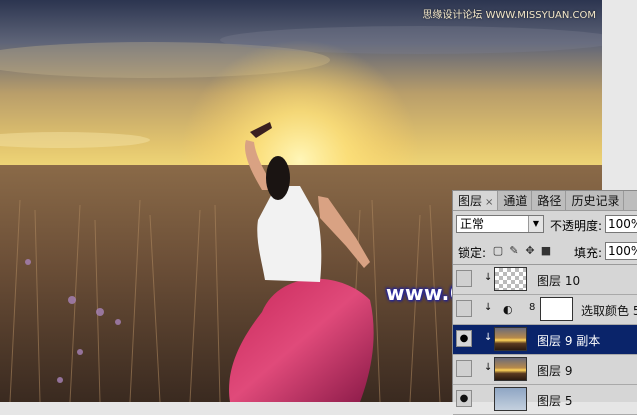 The width and height of the screenshot is (637, 415). I want to click on panel-tabs: 图层 × 通道 路径 历史记录, so click(545, 201).